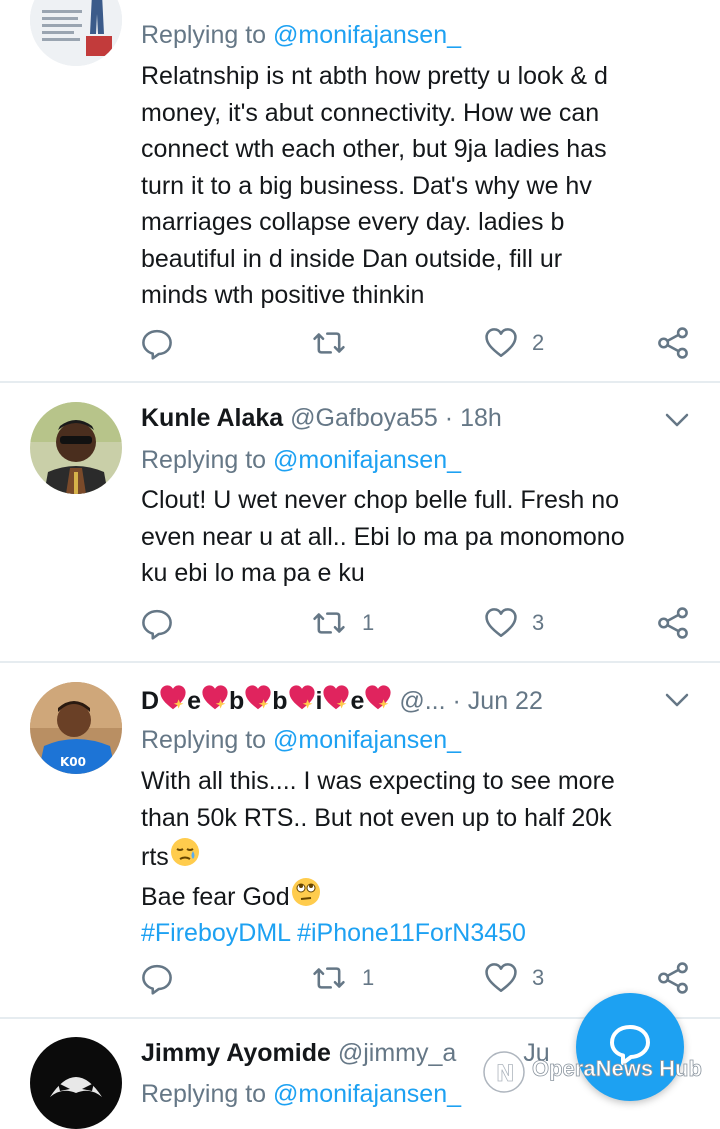 The width and height of the screenshot is (720, 1129). Describe the element at coordinates (411, 933) in the screenshot. I see `hashtag-link: #iPhone11ForN3450` at that location.